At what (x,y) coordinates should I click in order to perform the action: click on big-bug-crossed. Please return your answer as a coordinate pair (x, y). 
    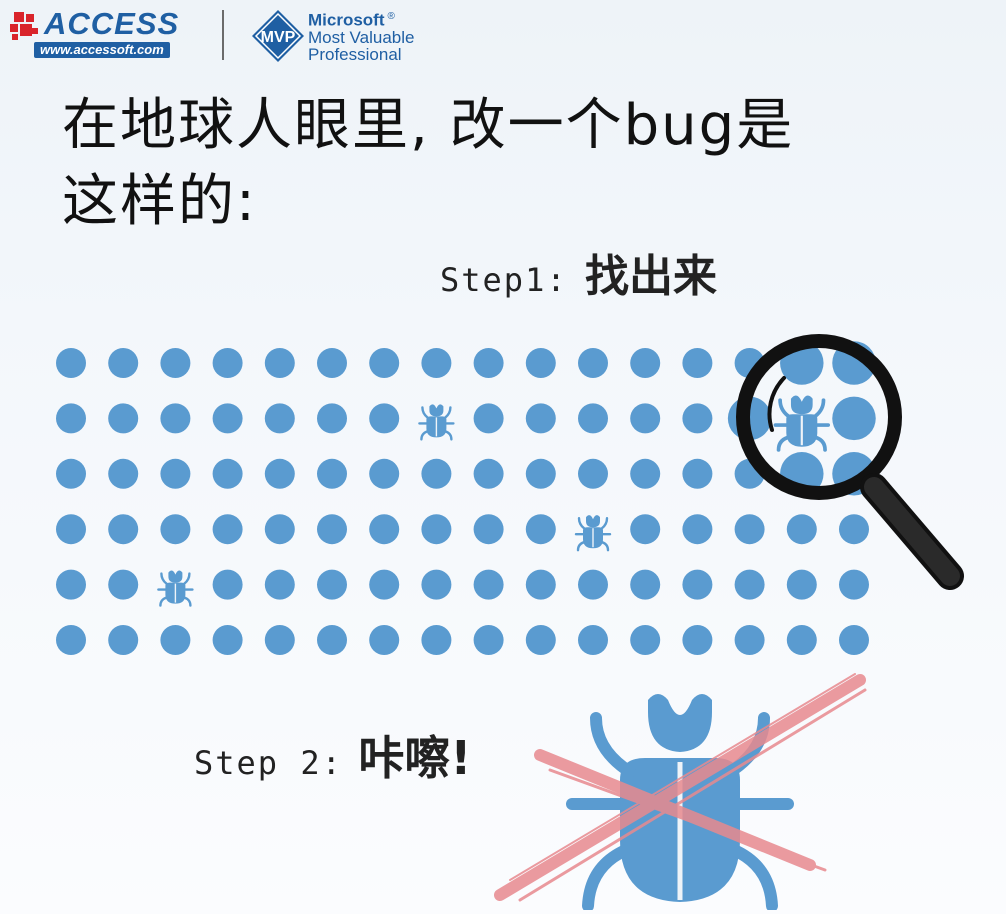
    Looking at the image, I should click on (680, 791).